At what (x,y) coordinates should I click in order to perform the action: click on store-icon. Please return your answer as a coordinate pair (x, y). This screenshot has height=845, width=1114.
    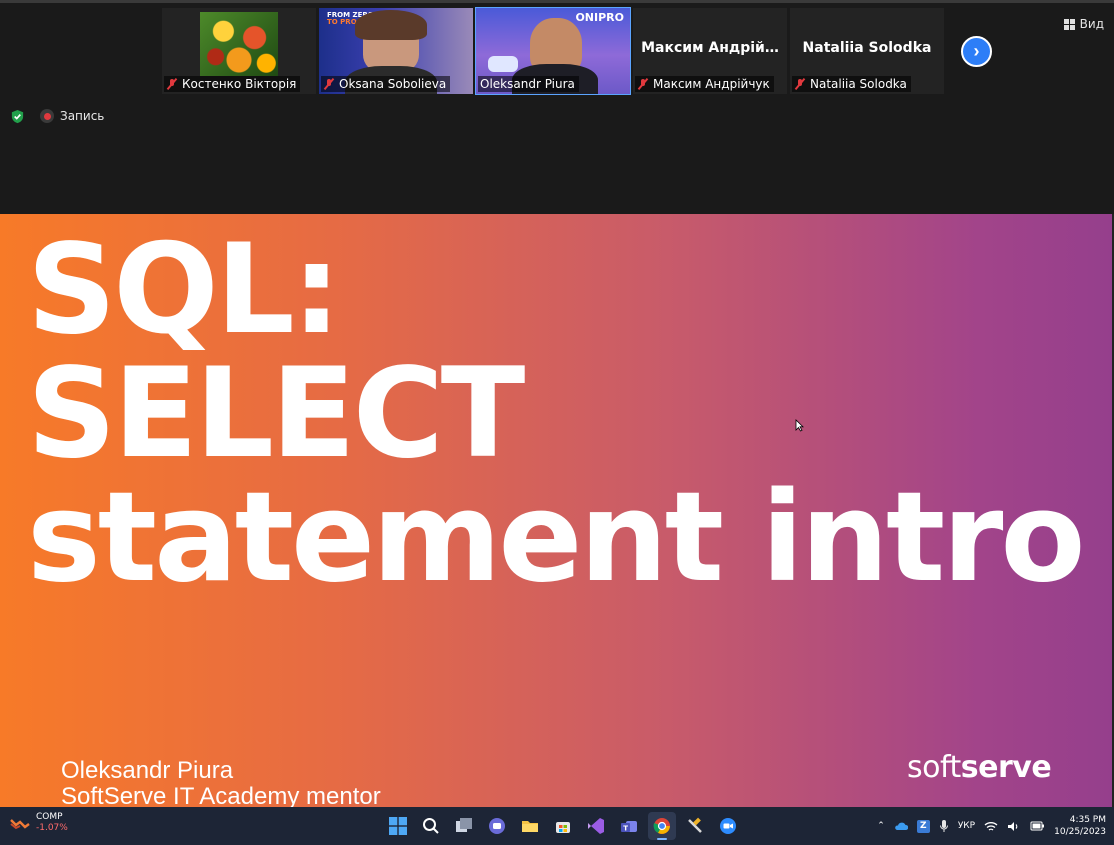
    Looking at the image, I should click on (563, 826).